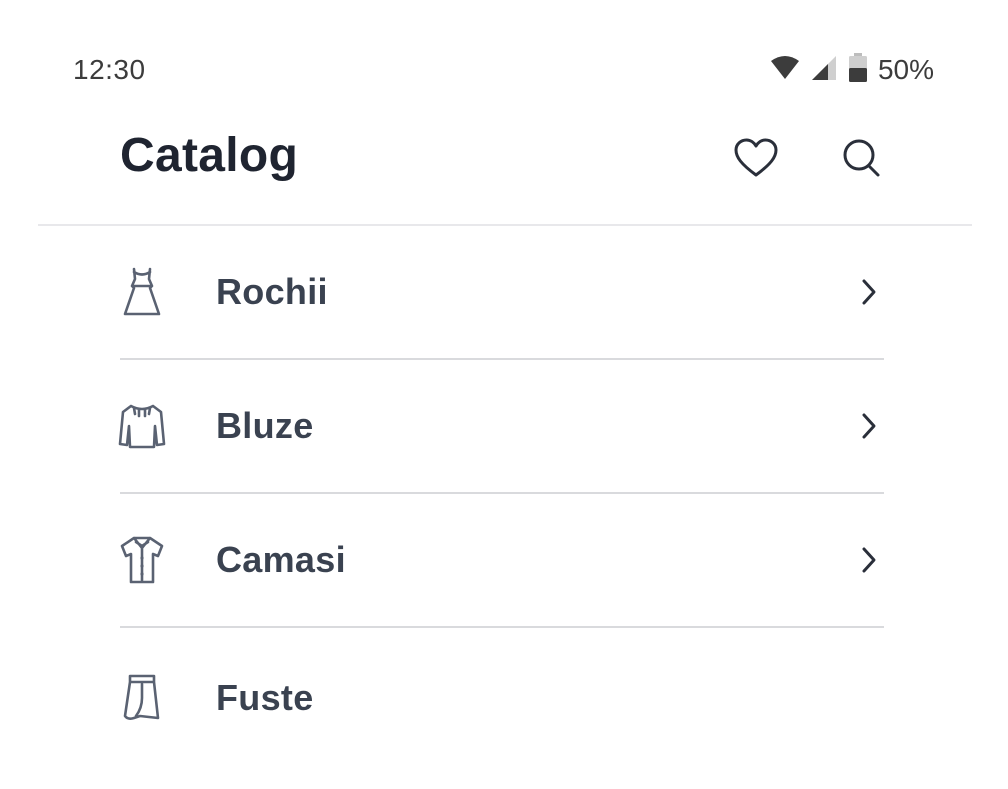 The height and width of the screenshot is (789, 1008). What do you see at coordinates (504, 172) in the screenshot?
I see `app-header: Catalog` at bounding box center [504, 172].